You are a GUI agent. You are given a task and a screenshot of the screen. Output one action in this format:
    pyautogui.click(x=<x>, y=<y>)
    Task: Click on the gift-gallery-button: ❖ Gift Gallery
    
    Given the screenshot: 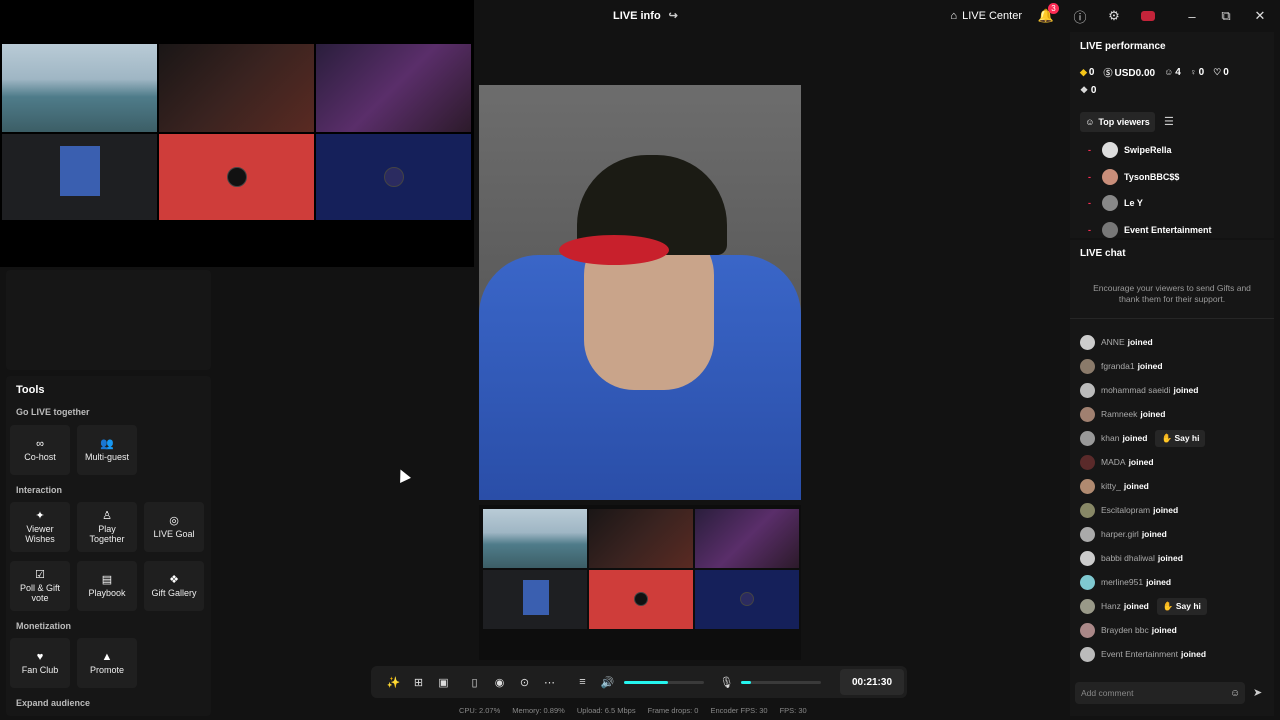 What is the action you would take?
    pyautogui.click(x=174, y=586)
    